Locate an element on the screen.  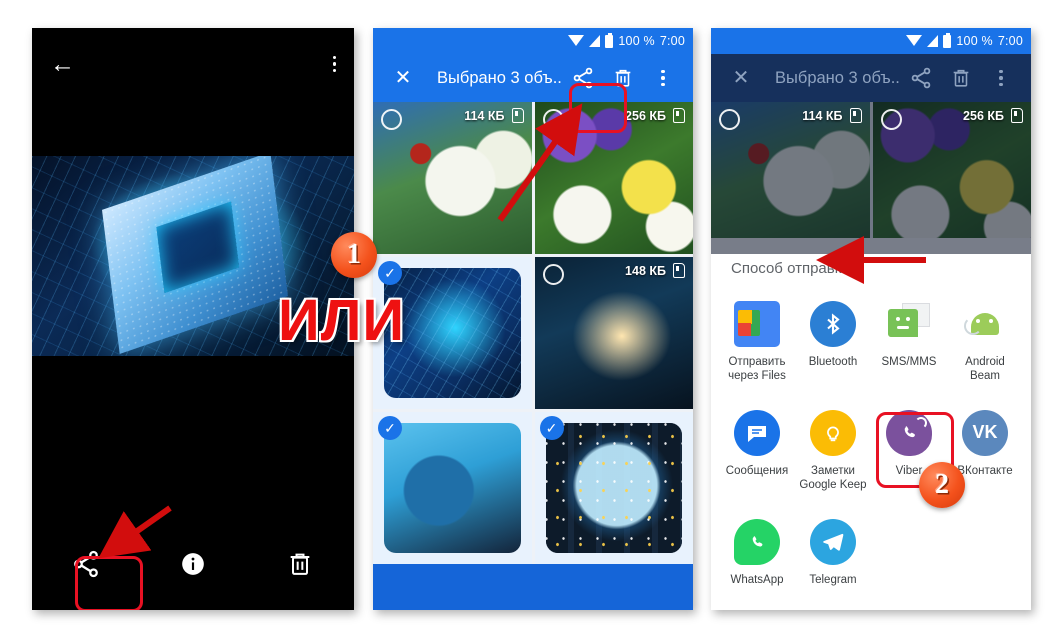
step-1-label: 1 is located at coordinates (354, 254).